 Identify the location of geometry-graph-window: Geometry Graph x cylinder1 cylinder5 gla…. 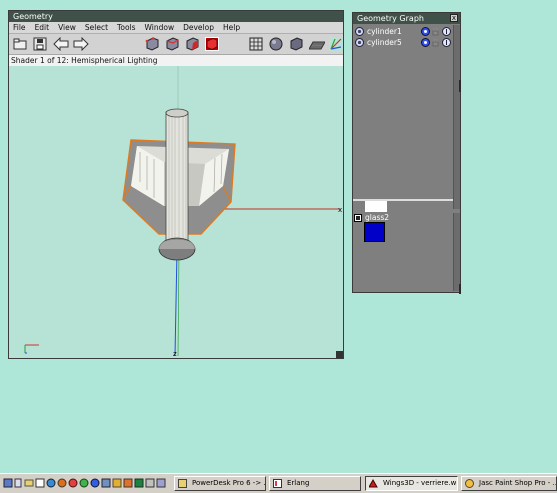
(406, 152).